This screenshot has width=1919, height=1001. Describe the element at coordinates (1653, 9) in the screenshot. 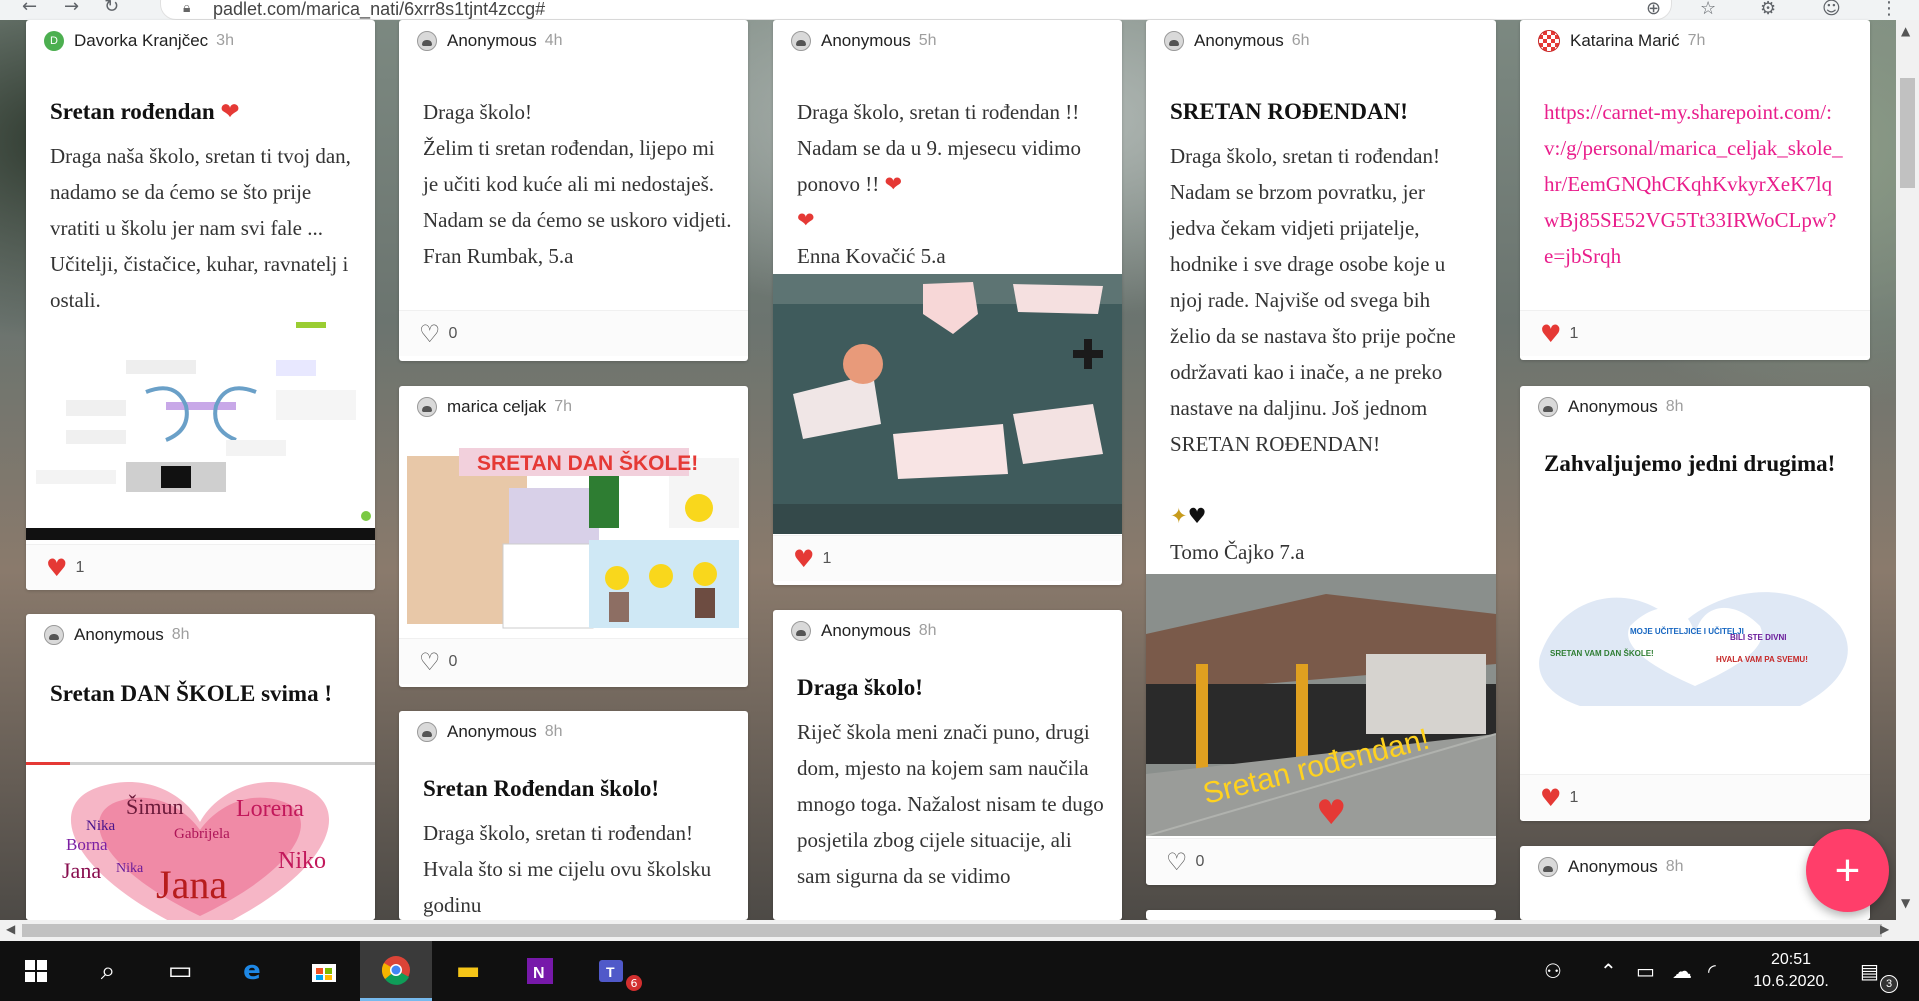

I see `install-icon: ⊕` at that location.